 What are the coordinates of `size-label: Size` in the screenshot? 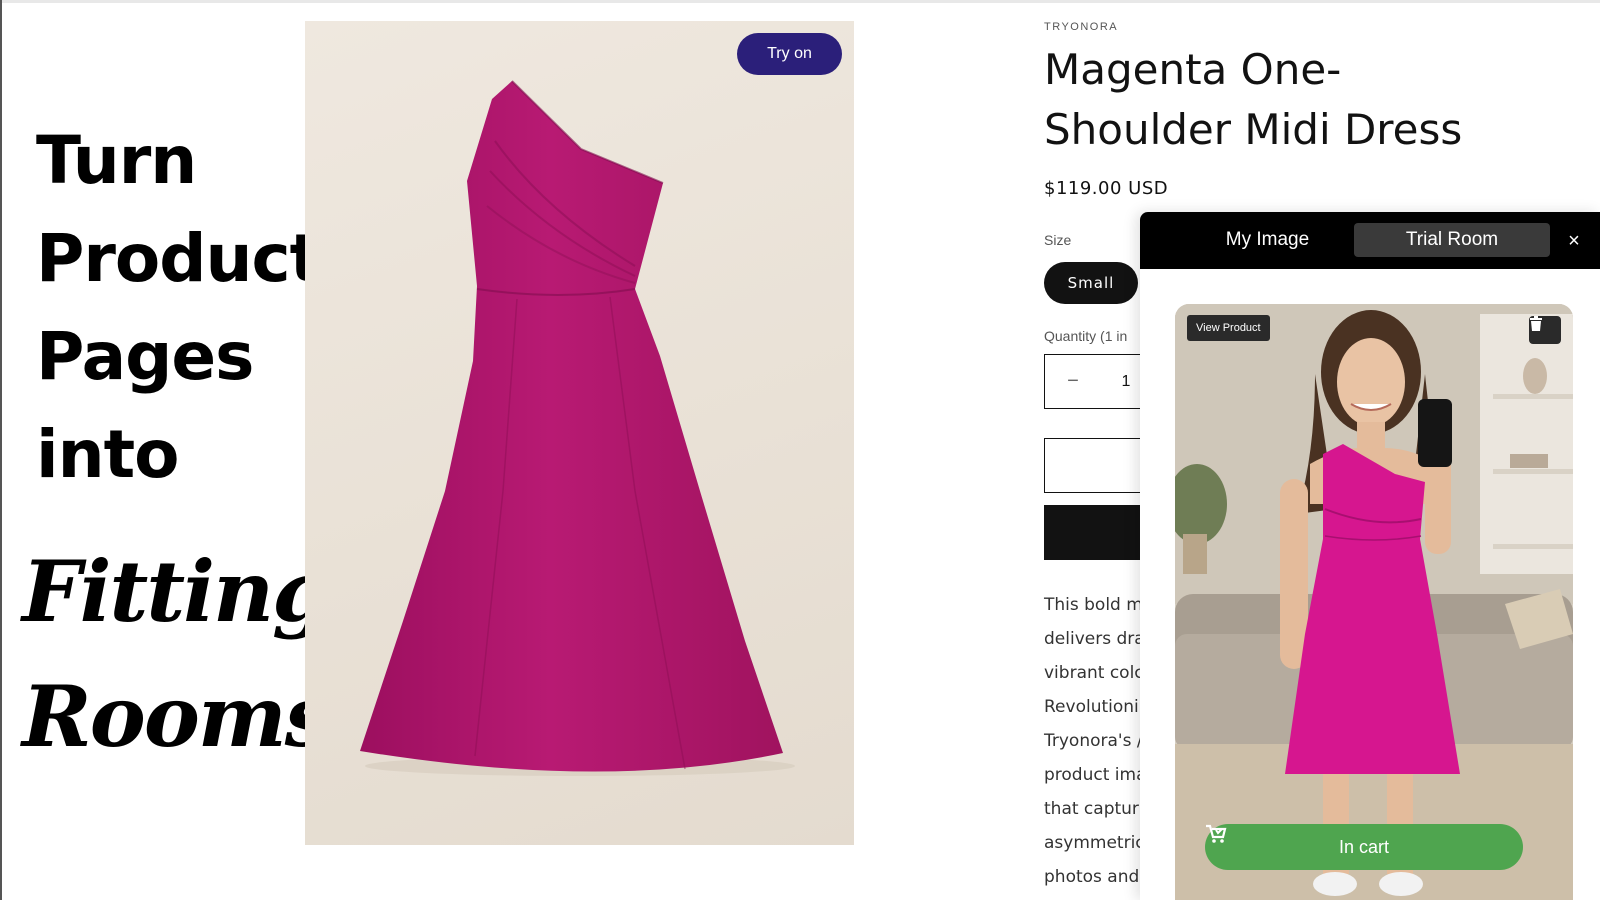 It's located at (1058, 240).